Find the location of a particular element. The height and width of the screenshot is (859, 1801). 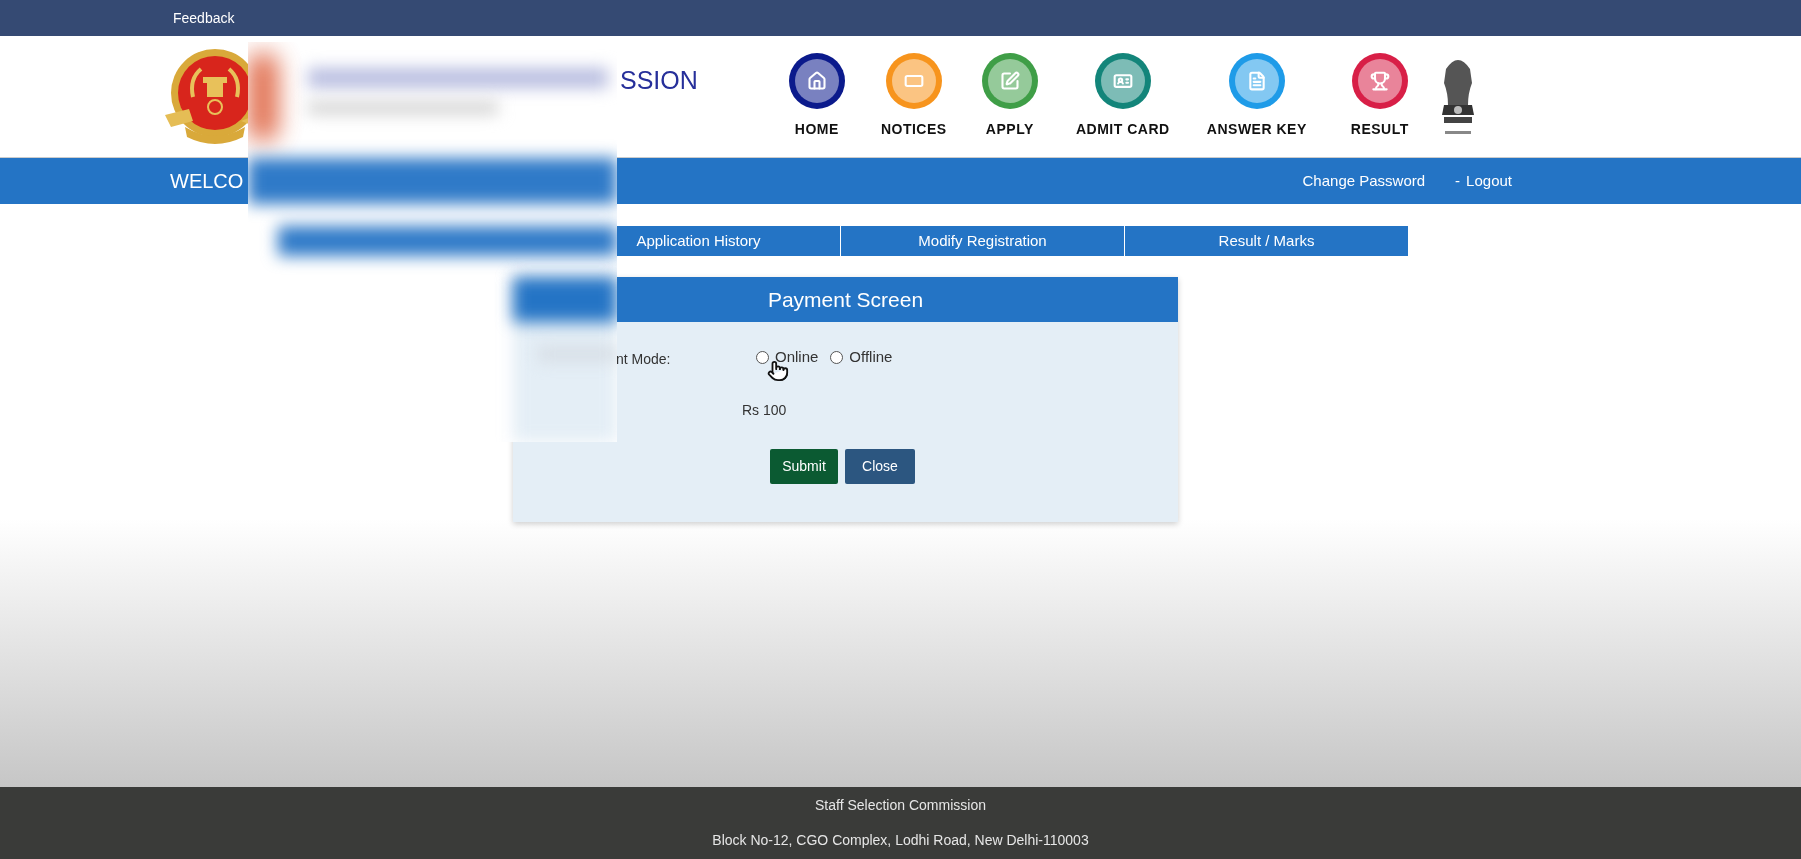

nav-link: HOME is located at coordinates (816, 96).